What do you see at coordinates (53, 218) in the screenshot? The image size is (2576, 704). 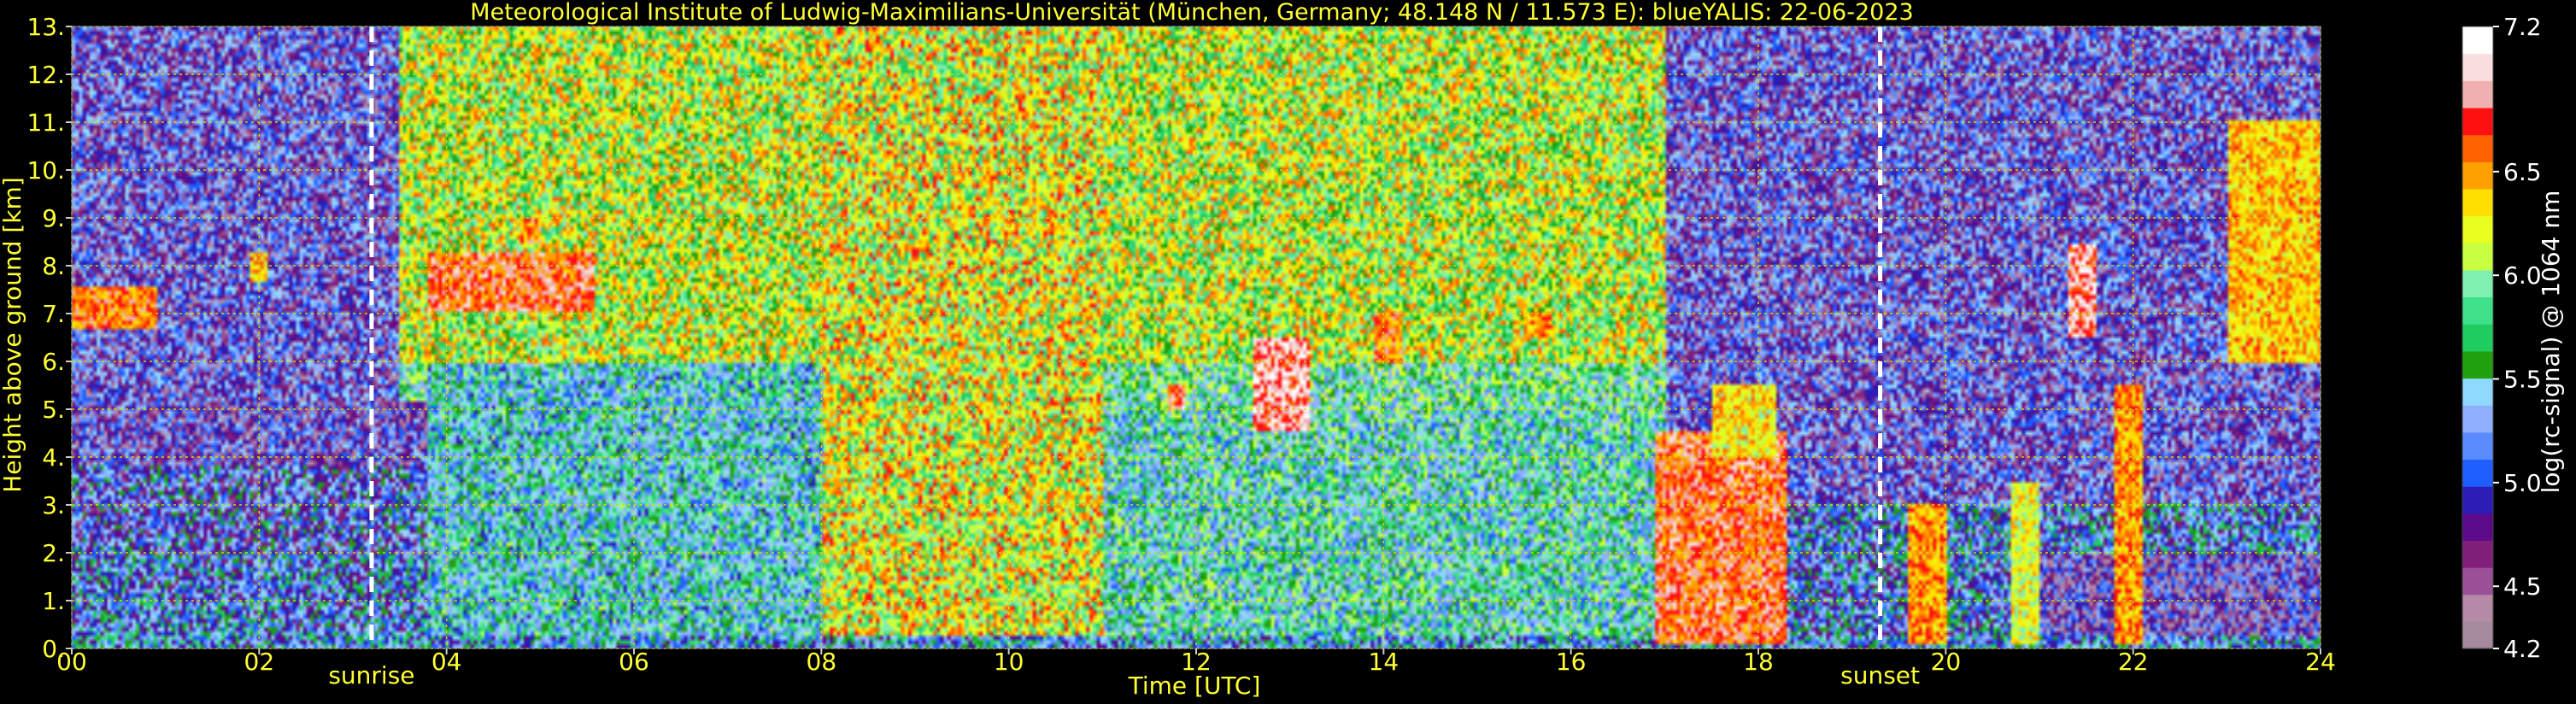 I see `y-tick-label: 9.` at bounding box center [53, 218].